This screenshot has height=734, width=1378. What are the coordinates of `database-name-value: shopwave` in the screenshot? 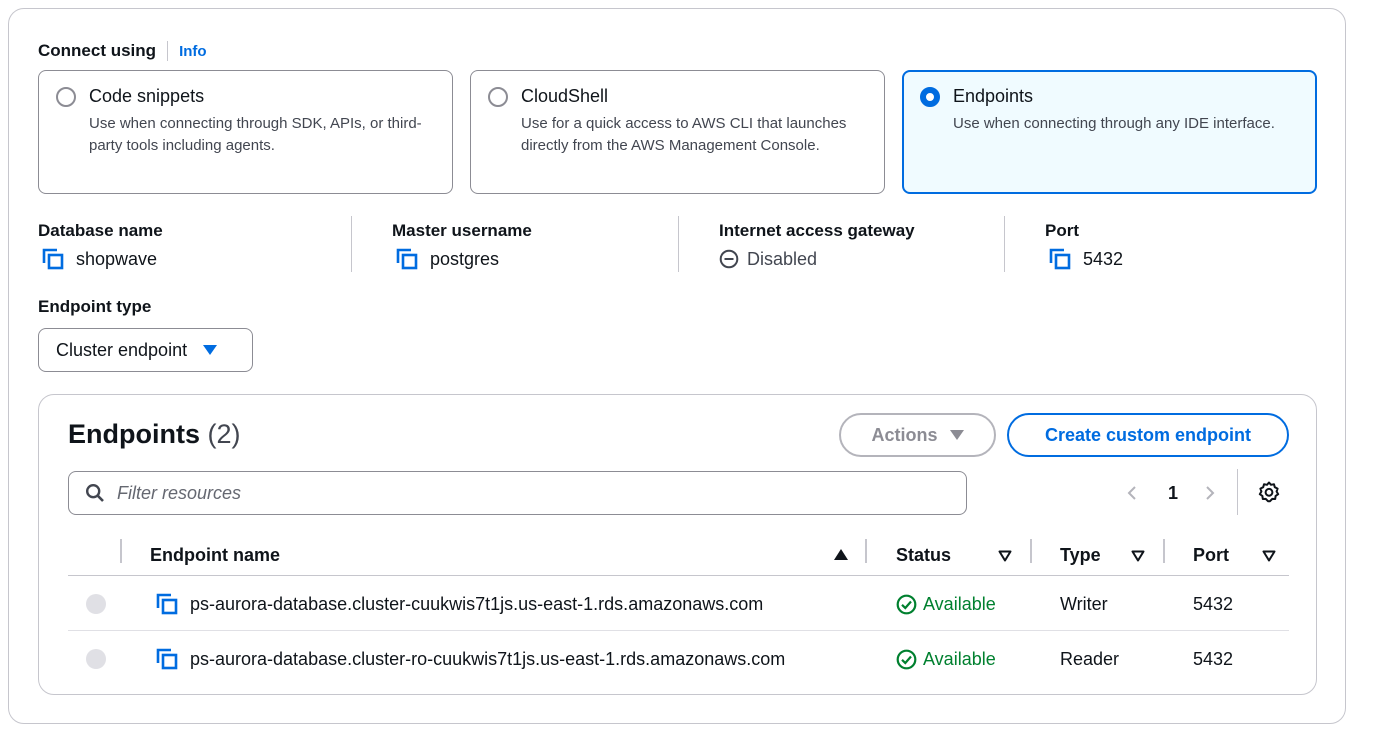 It's located at (117, 259).